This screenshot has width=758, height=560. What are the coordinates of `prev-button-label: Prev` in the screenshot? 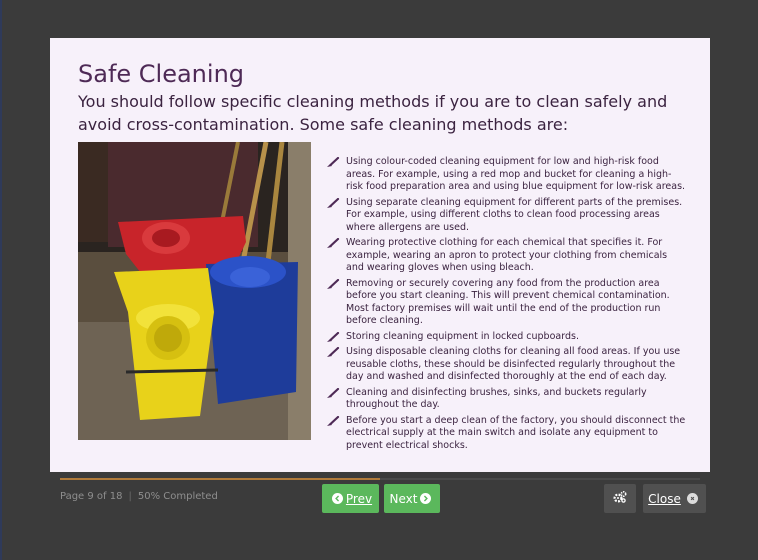 It's located at (359, 498).